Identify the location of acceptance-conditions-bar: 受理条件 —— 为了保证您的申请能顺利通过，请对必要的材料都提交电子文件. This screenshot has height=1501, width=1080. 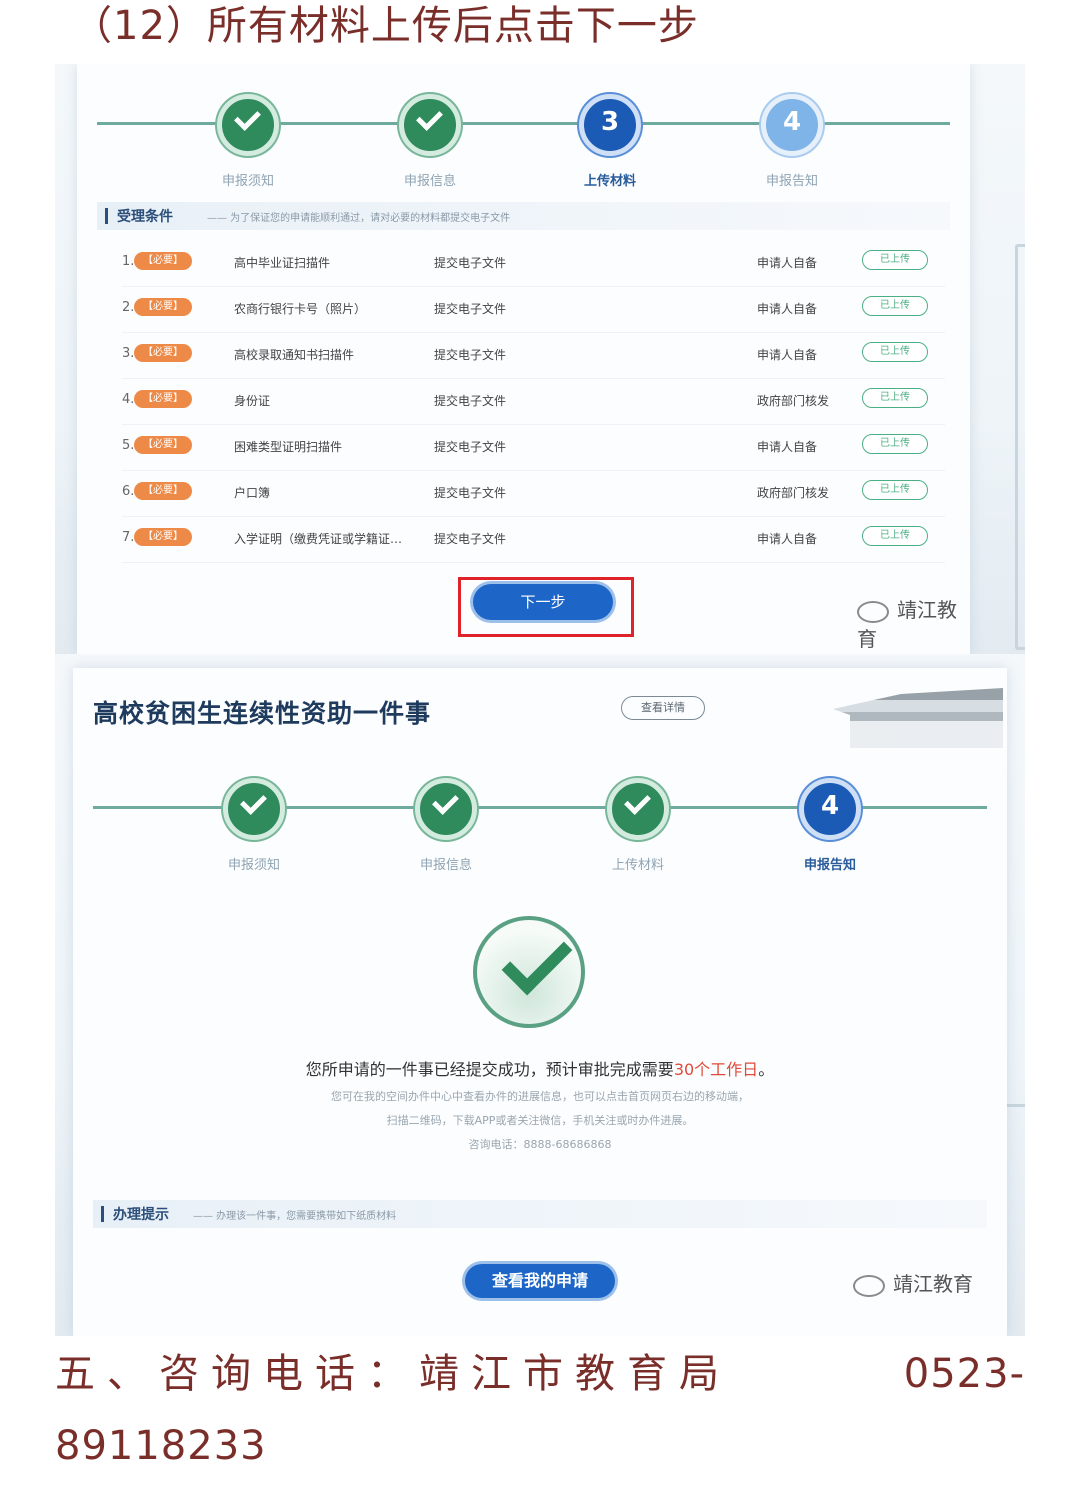
(523, 216).